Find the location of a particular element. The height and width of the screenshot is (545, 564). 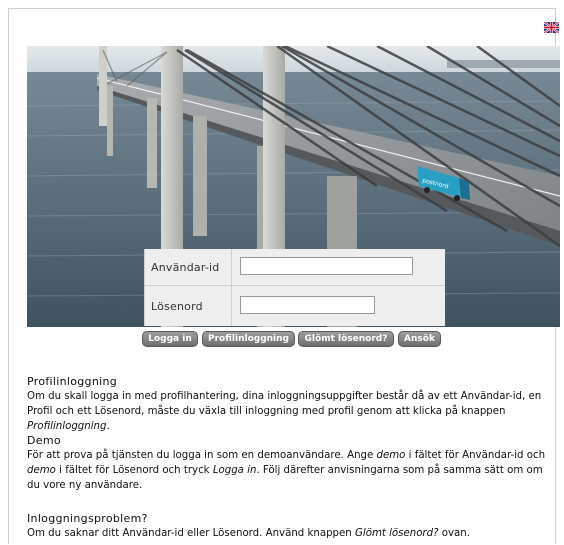

password-input is located at coordinates (307, 305).